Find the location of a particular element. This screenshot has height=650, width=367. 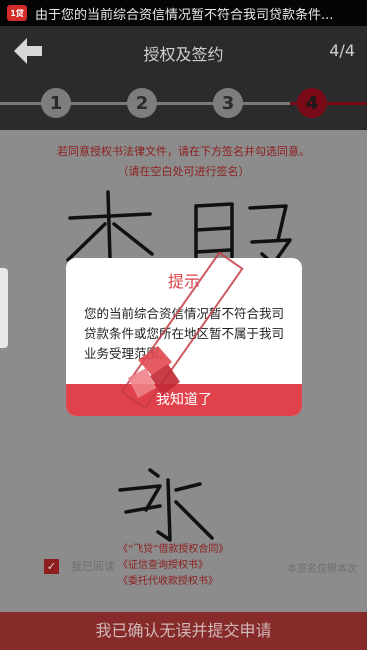

side-handle is located at coordinates (4, 308).